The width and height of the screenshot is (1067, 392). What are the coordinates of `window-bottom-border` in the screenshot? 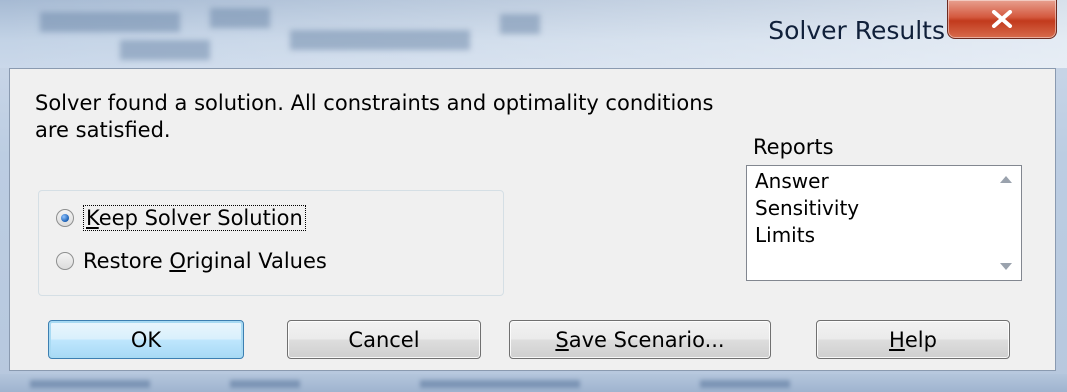 It's located at (533, 383).